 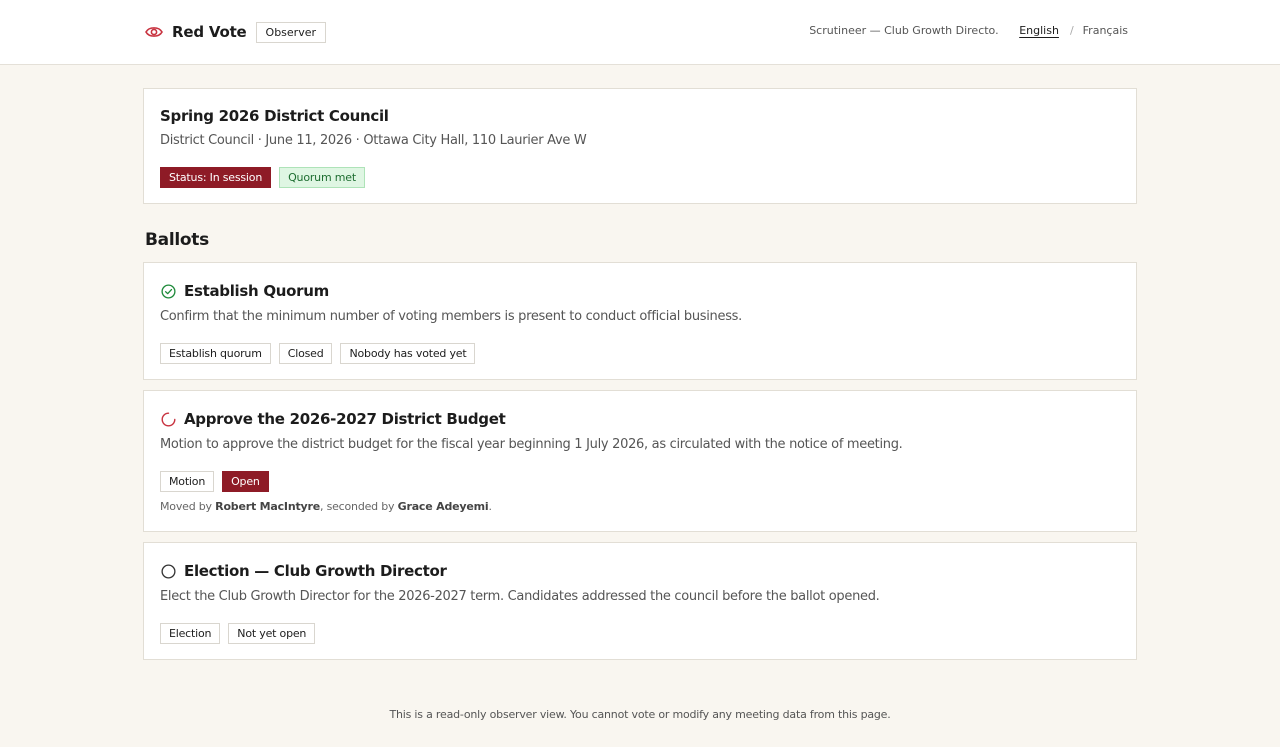 What do you see at coordinates (315, 571) in the screenshot?
I see `ballot-title: Election — Club Growth Director` at bounding box center [315, 571].